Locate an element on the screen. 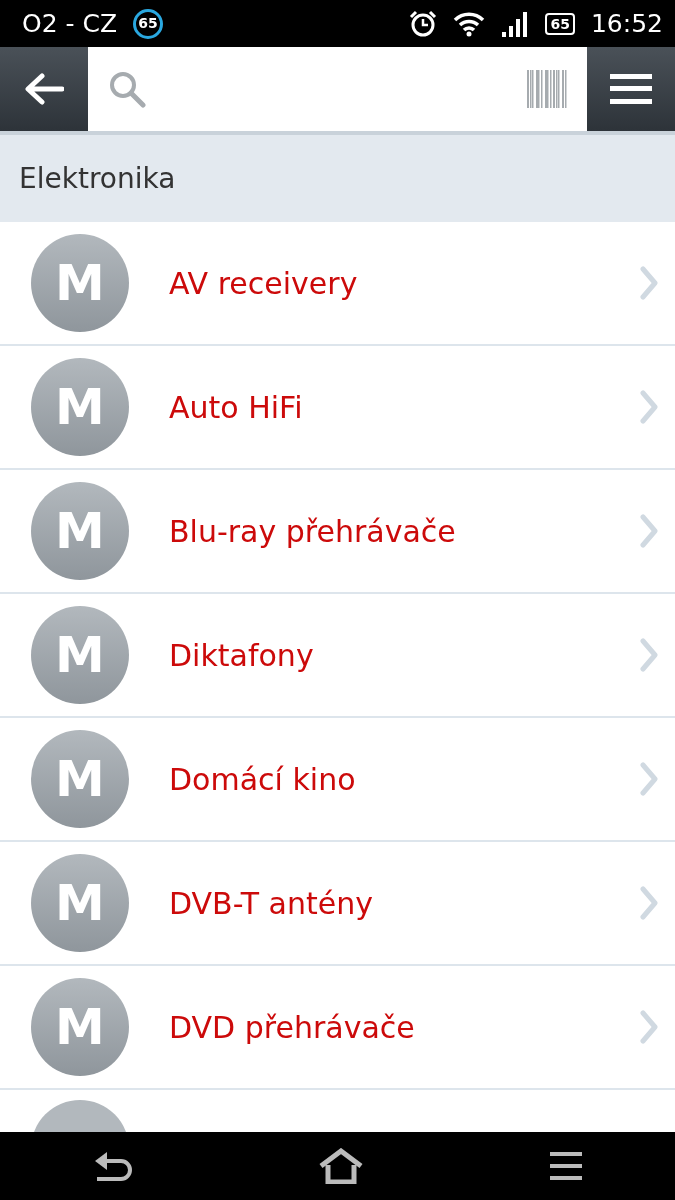 The image size is (675, 1200). category-label: Auto HiFi is located at coordinates (236, 407).